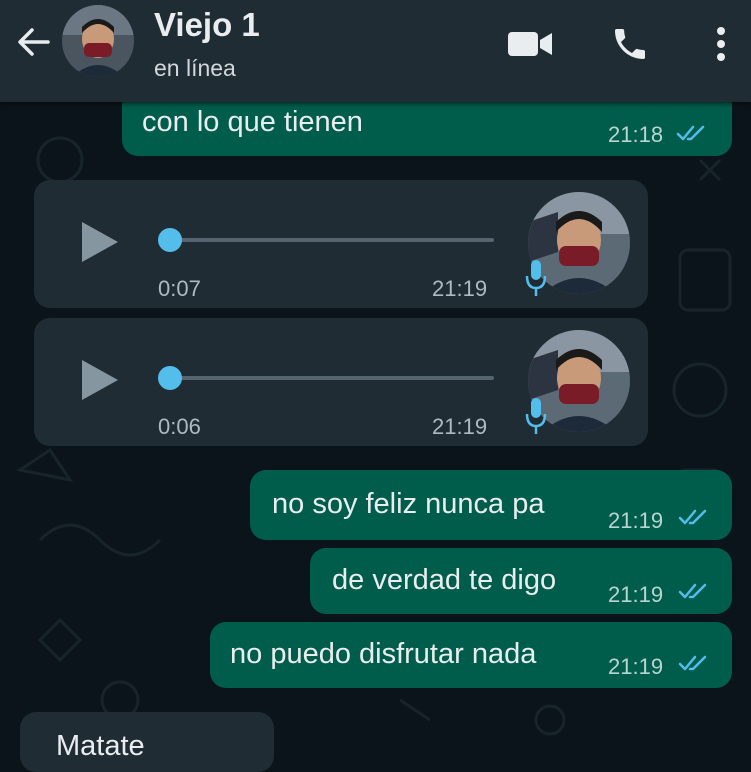  Describe the element at coordinates (630, 44) in the screenshot. I see `phone-icon` at that location.